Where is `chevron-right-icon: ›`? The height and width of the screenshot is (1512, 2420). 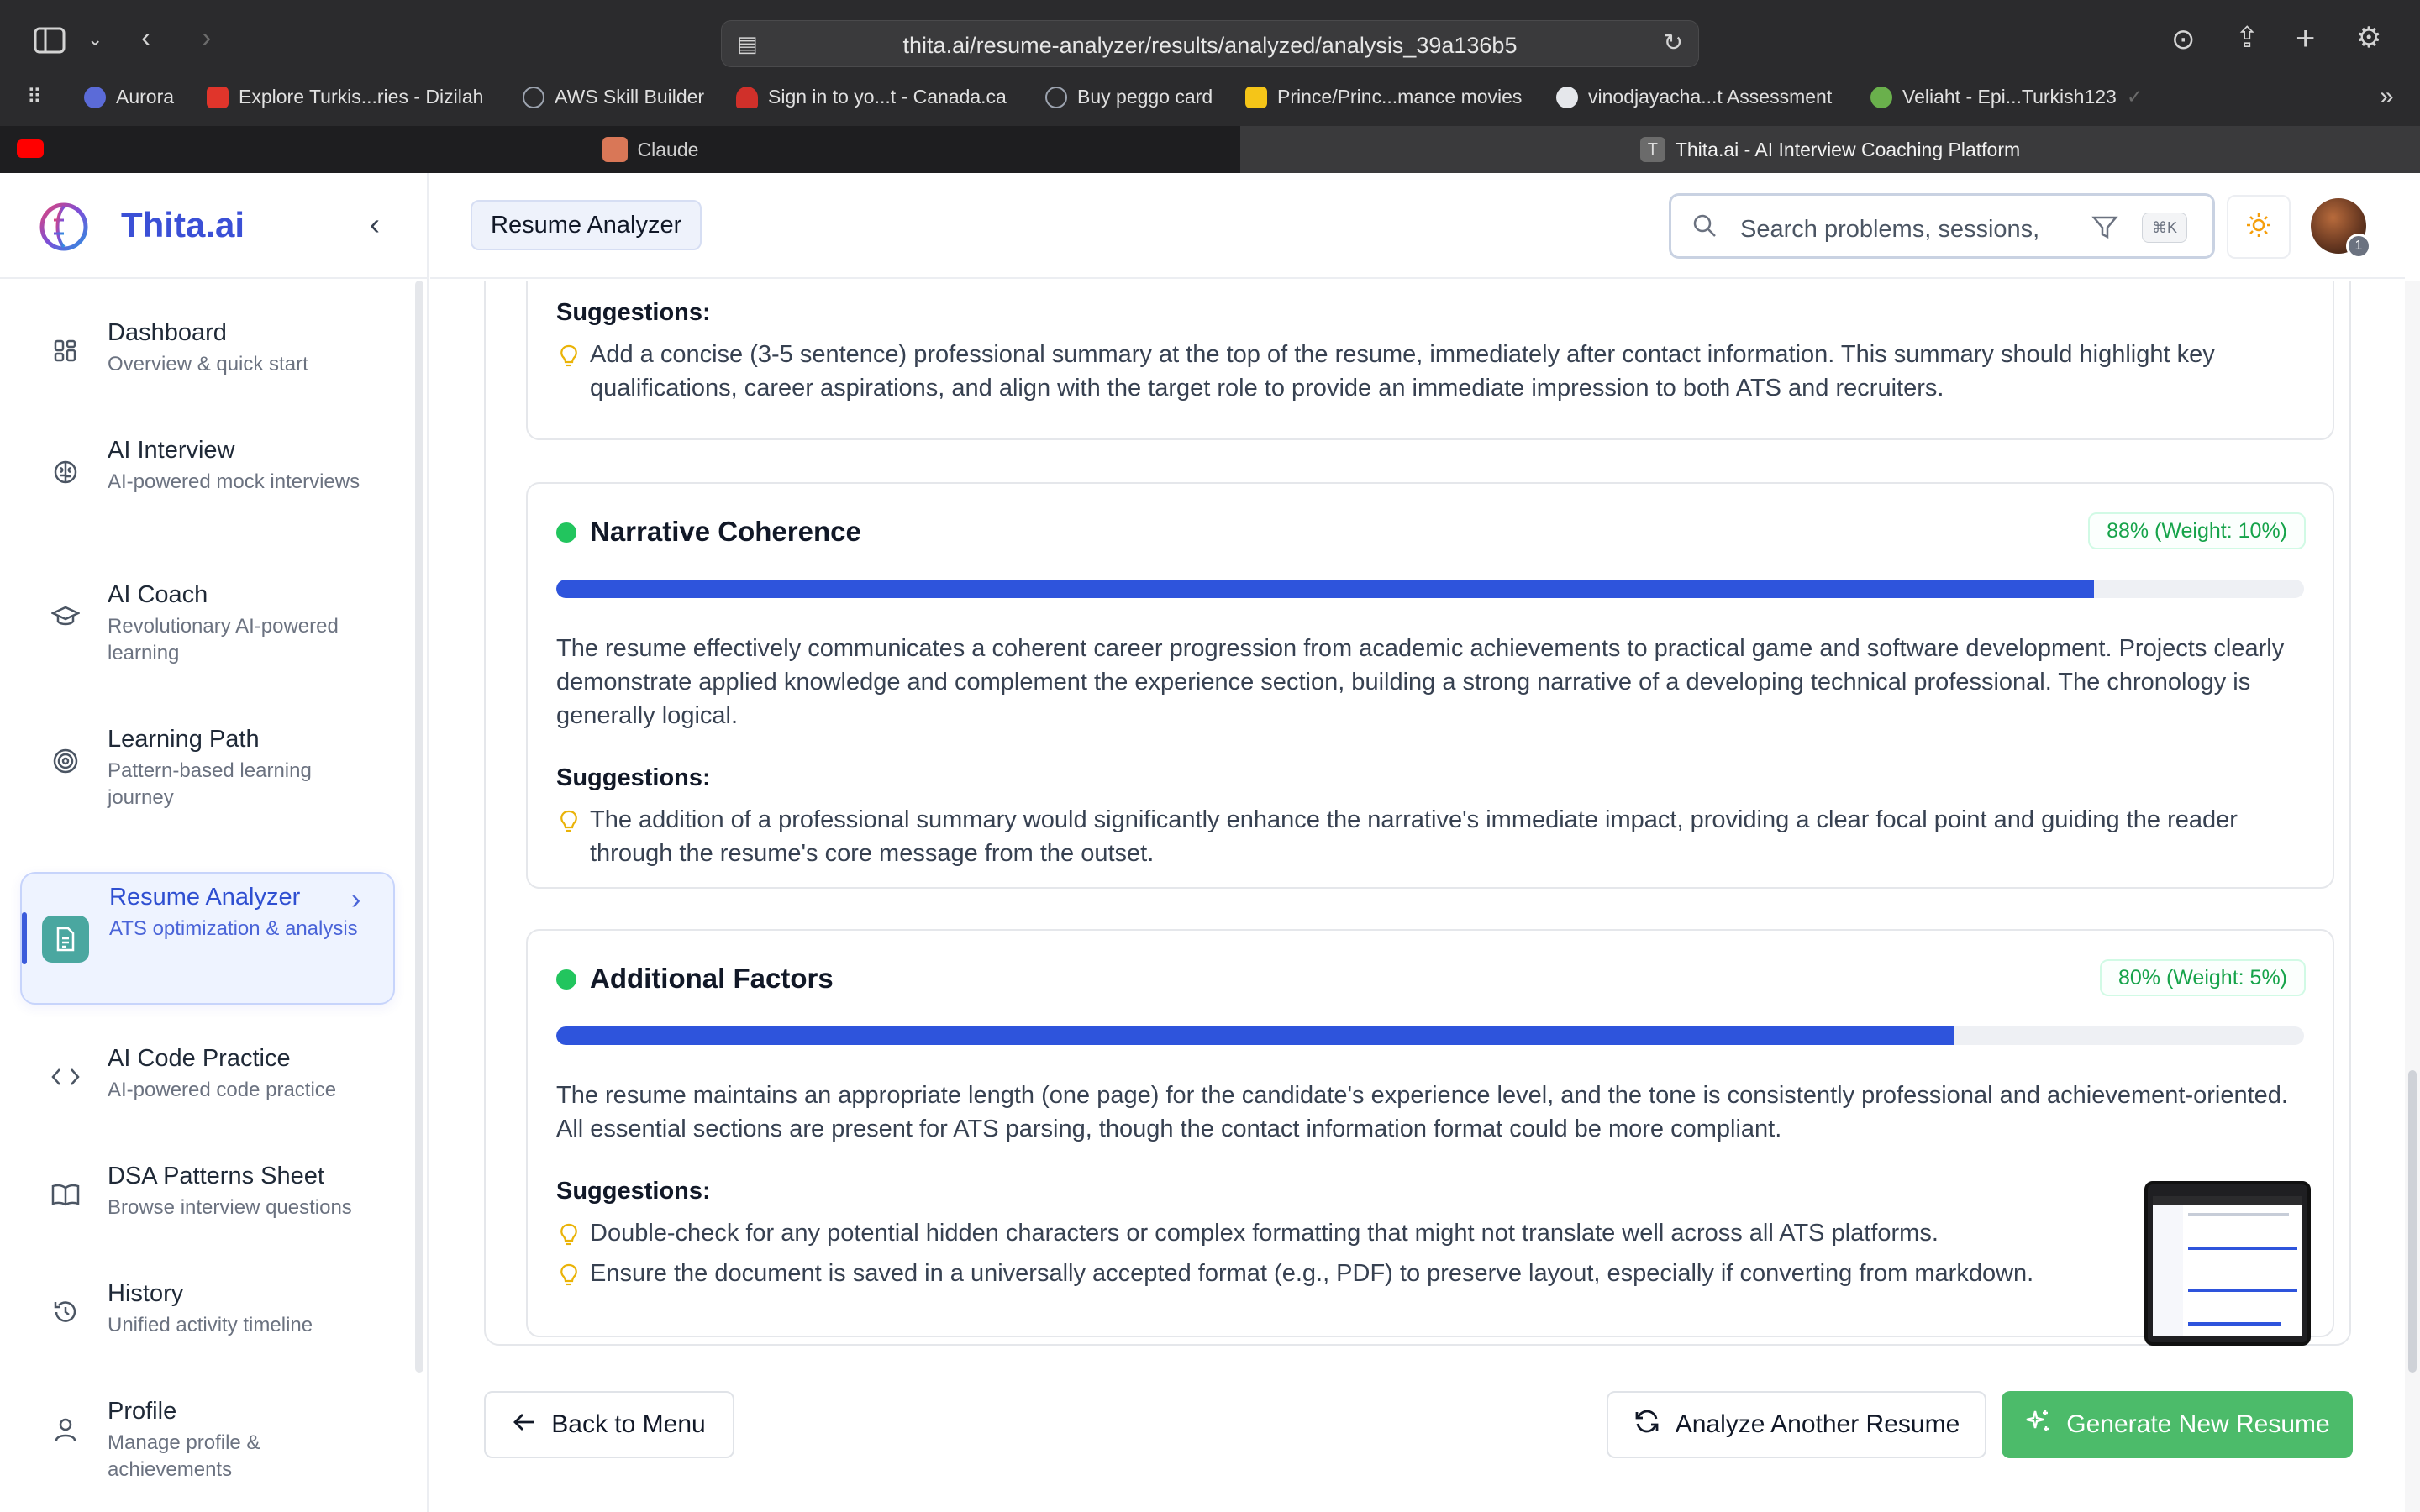 chevron-right-icon: › is located at coordinates (356, 900).